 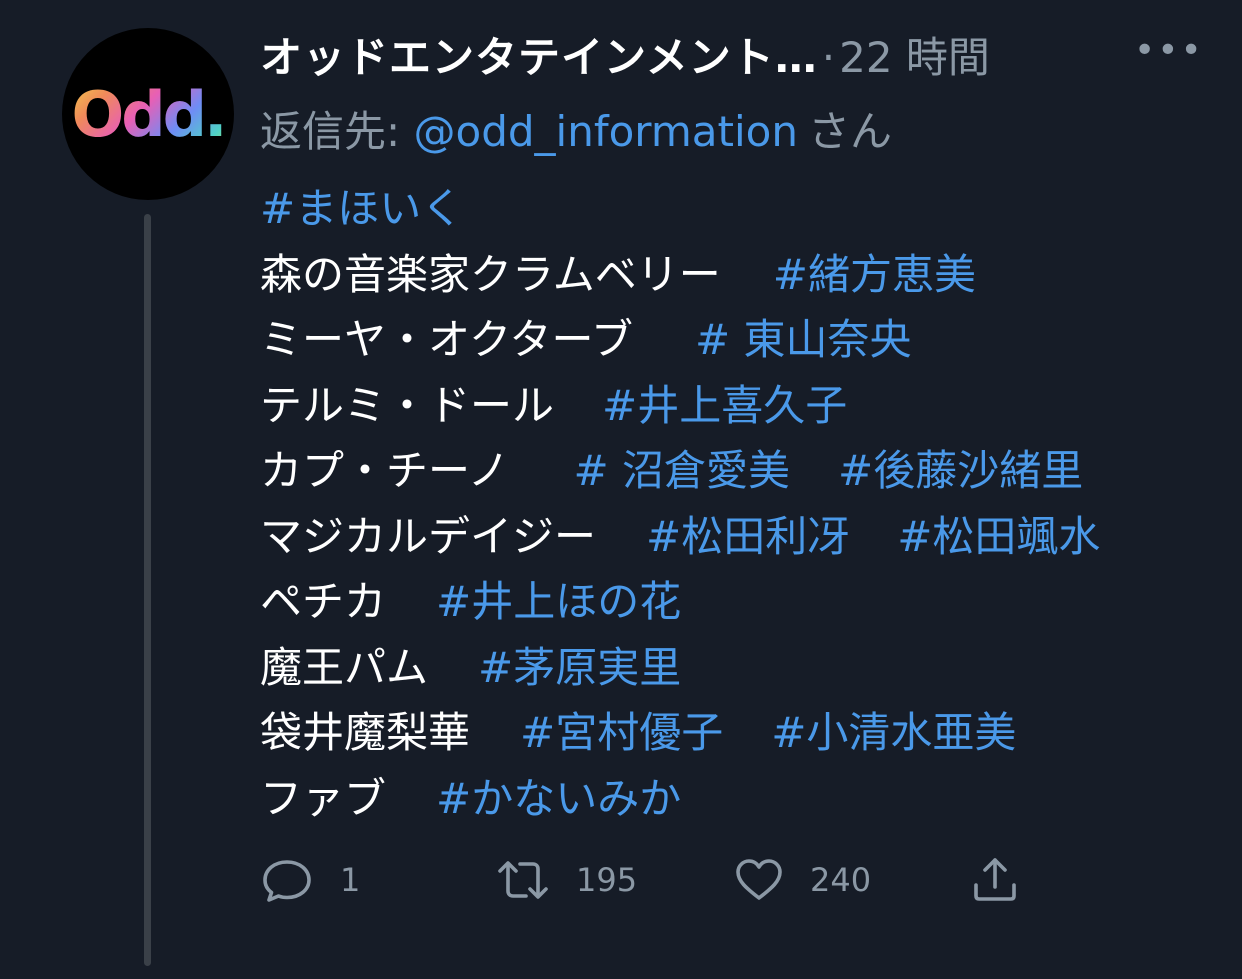 What do you see at coordinates (350, 880) in the screenshot?
I see `reply-count: 1` at bounding box center [350, 880].